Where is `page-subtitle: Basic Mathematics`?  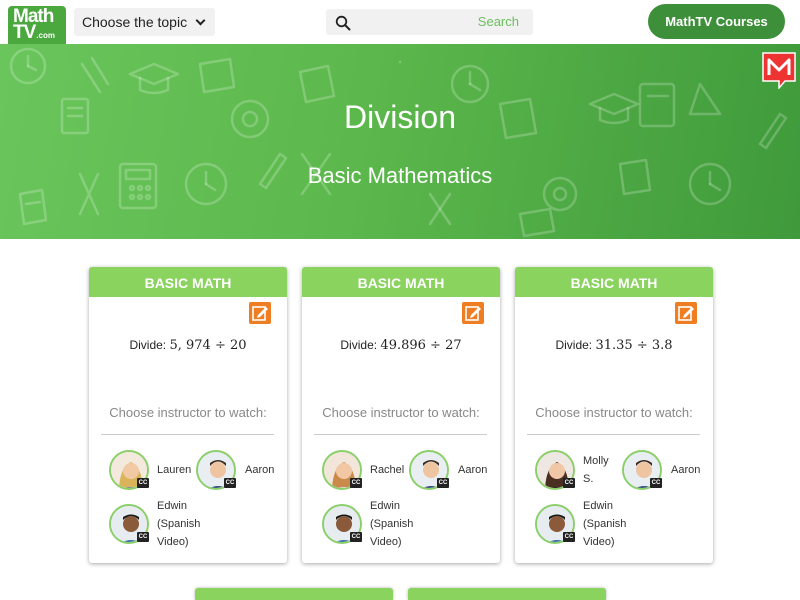 page-subtitle: Basic Mathematics is located at coordinates (400, 175).